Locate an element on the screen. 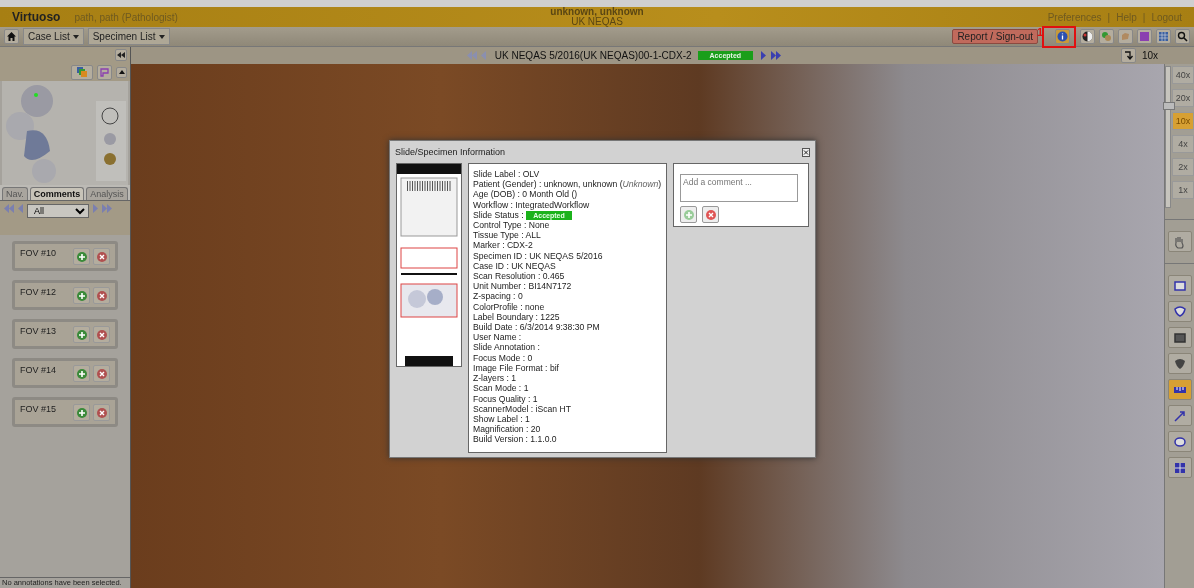 Image resolution: width=1194 pixels, height=588 pixels. magnification-label: 10x is located at coordinates (1149, 55).